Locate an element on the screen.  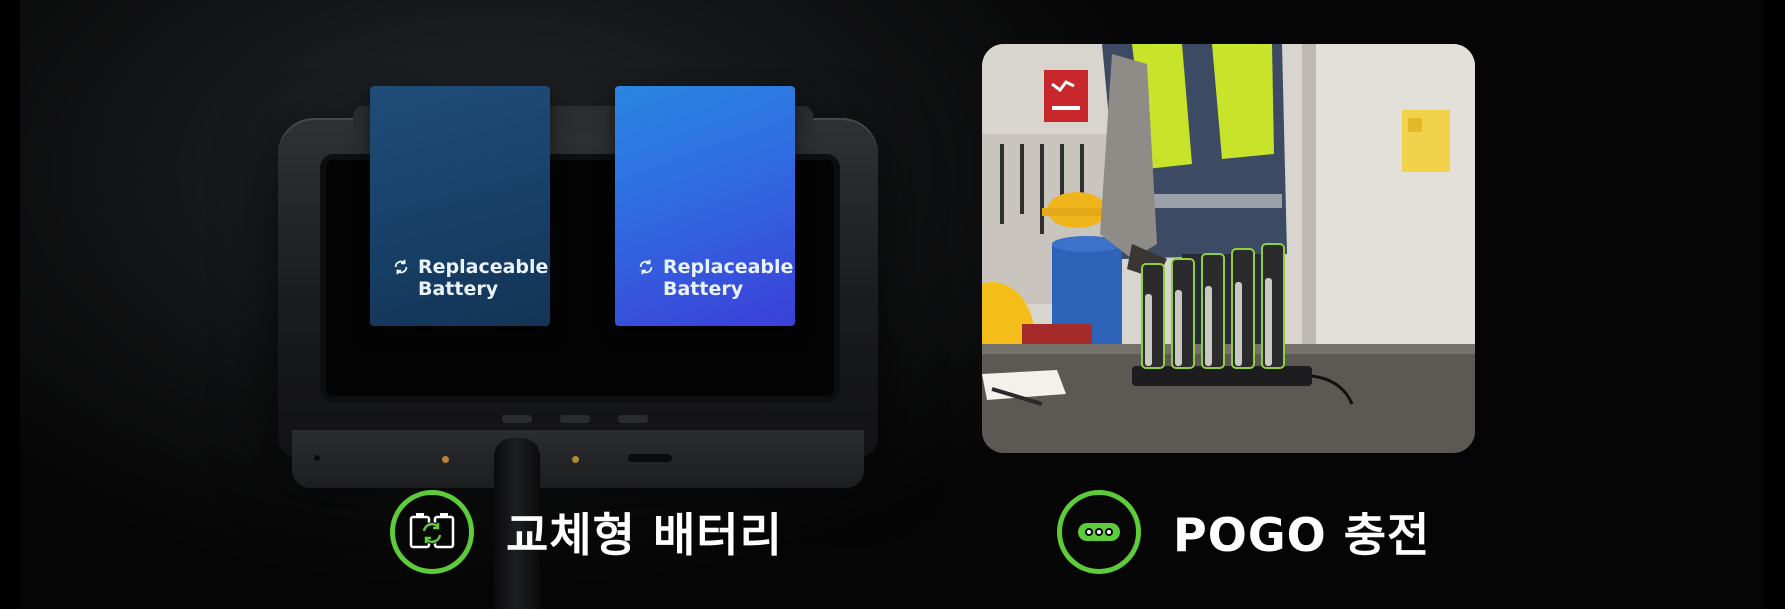
battery-pack-dark: Replaceable Battery is located at coordinates (460, 206).